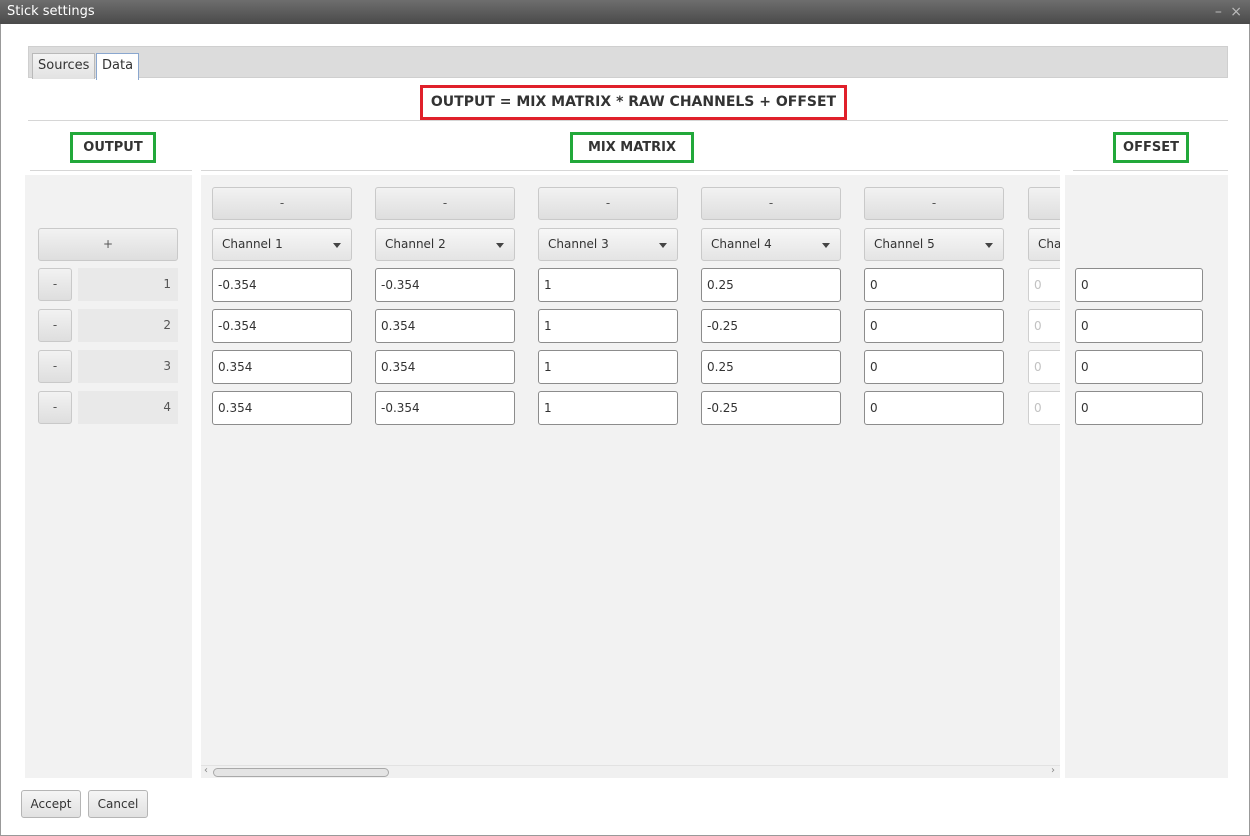 This screenshot has height=836, width=1250. I want to click on accept-button: Accept, so click(51, 804).